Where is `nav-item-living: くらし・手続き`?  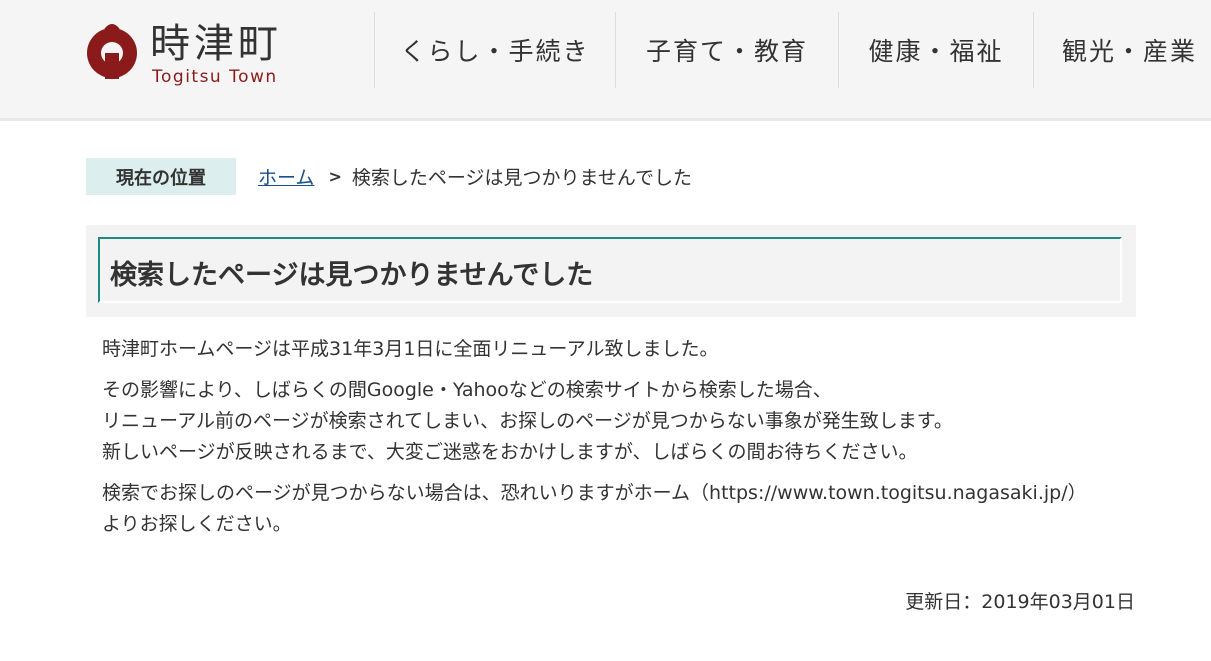 nav-item-living: くらし・手続き is located at coordinates (494, 50).